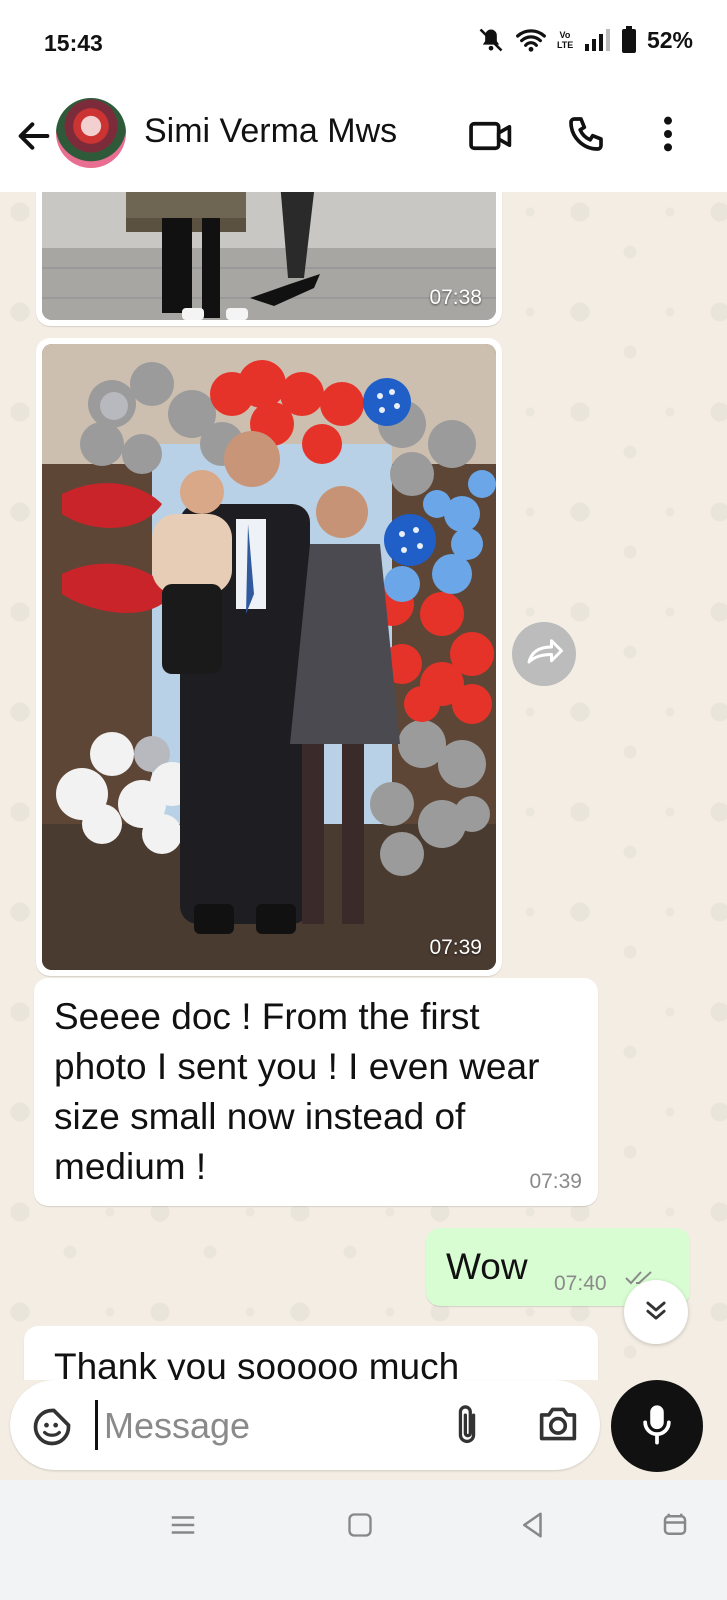 The image size is (727, 1600). I want to click on mute-bell-icon, so click(491, 40).